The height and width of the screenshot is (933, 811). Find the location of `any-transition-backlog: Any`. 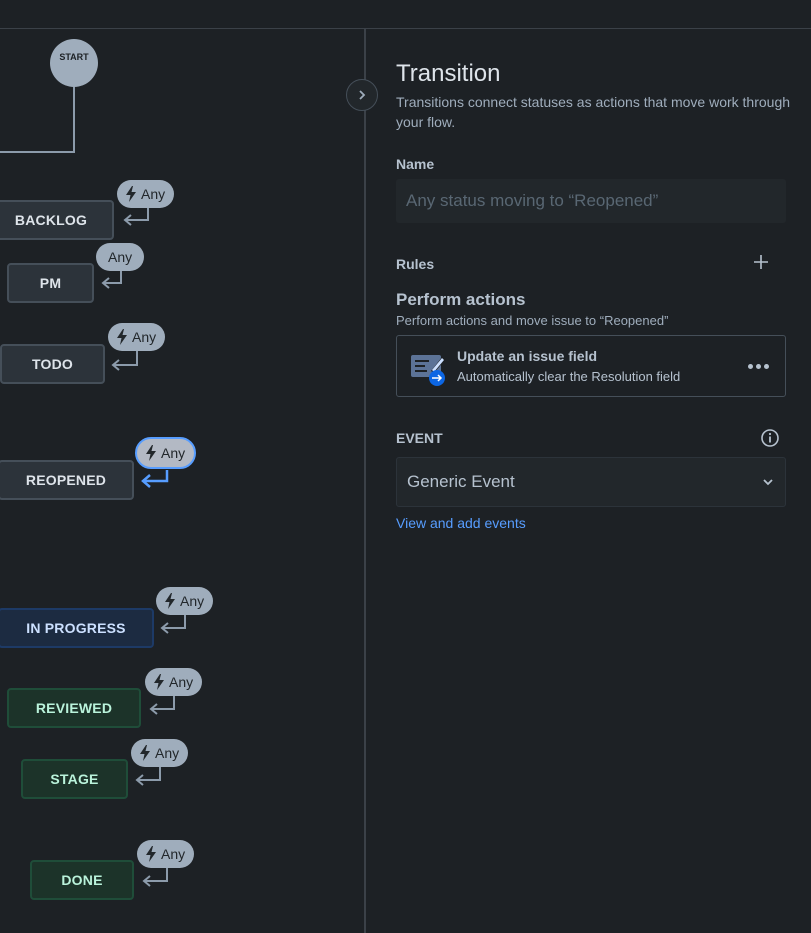

any-transition-backlog: Any is located at coordinates (146, 194).